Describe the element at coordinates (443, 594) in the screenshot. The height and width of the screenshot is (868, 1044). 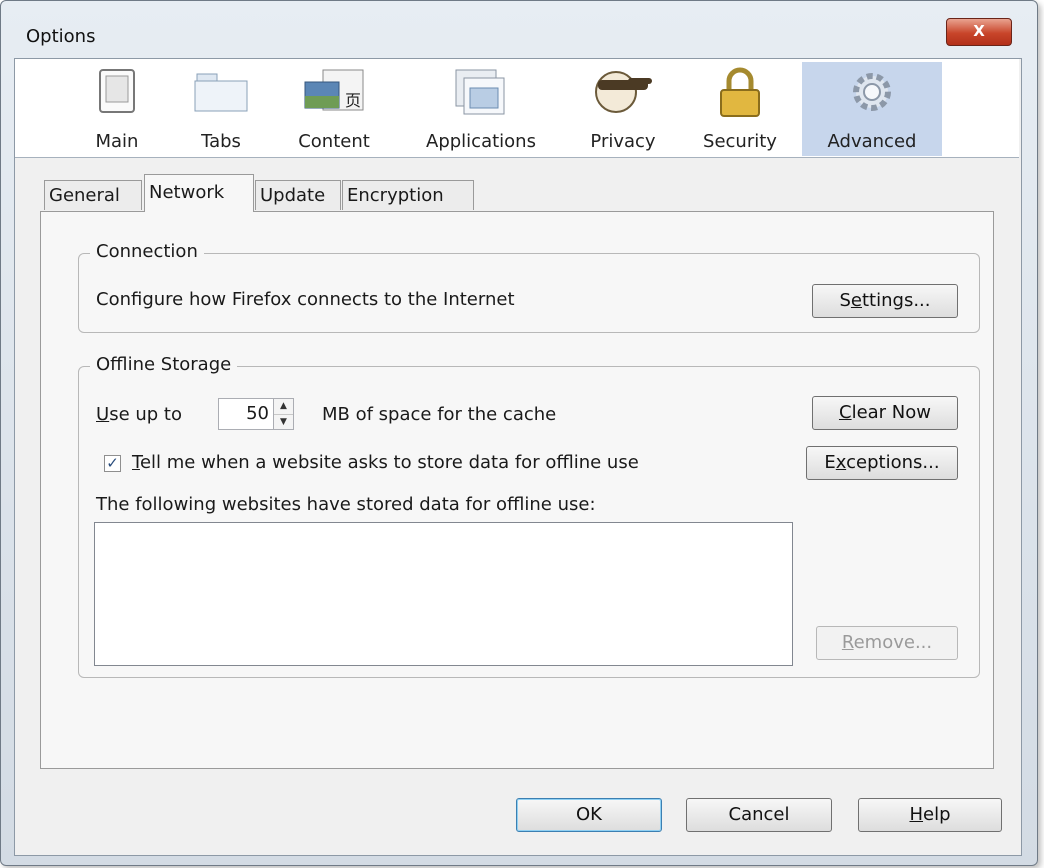
I see `offline-sites-list` at that location.